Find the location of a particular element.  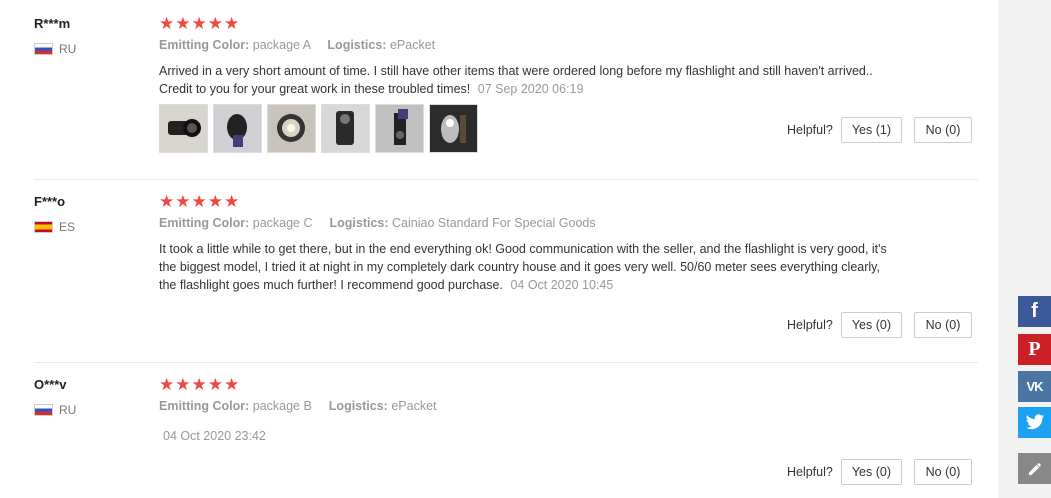

review-date: 04 Oct 2020 23:42 is located at coordinates (214, 436).